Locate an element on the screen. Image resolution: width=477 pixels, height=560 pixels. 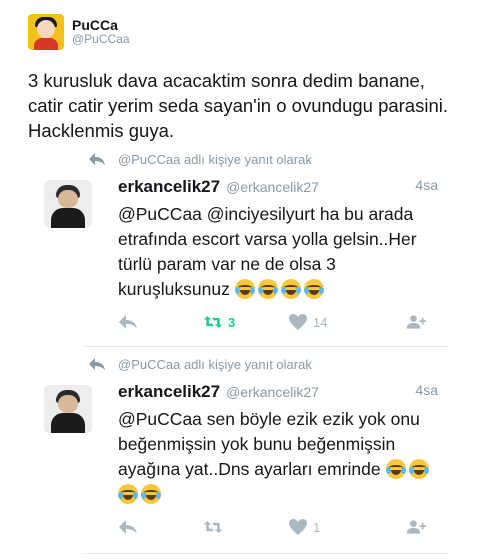
like-button: 1 is located at coordinates (304, 527).